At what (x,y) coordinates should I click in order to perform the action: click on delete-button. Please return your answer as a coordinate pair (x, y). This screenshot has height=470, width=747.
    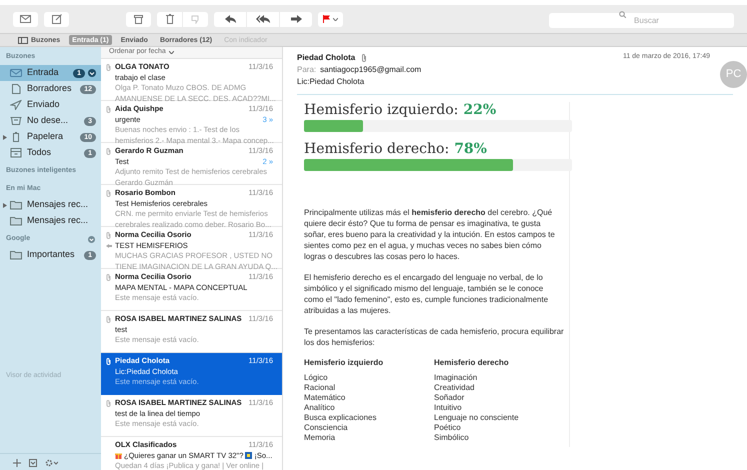
    Looking at the image, I should click on (169, 19).